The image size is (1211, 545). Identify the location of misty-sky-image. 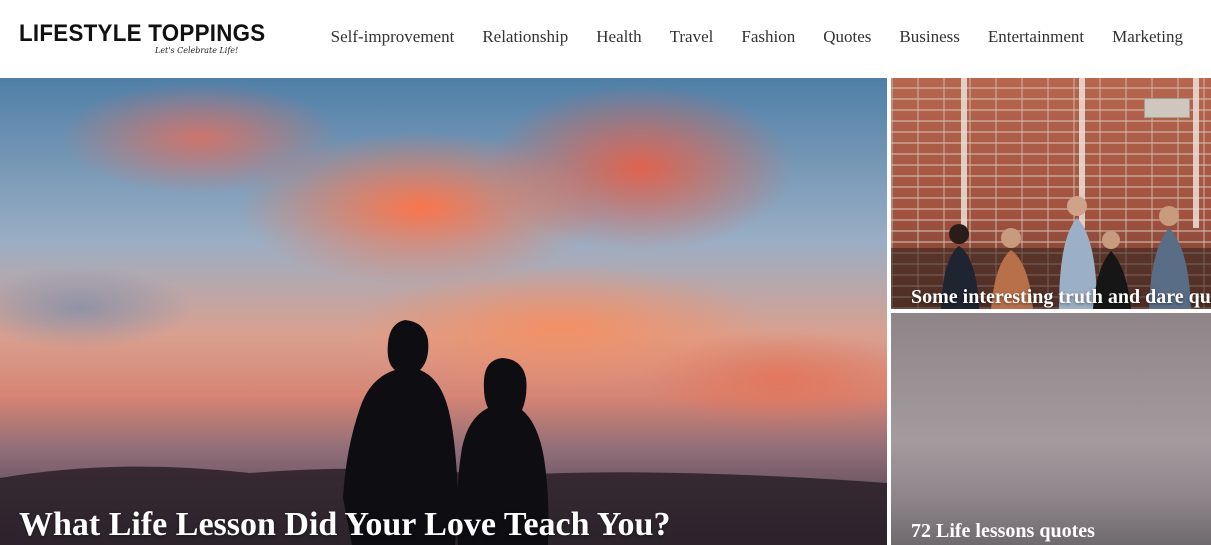
(1051, 429).